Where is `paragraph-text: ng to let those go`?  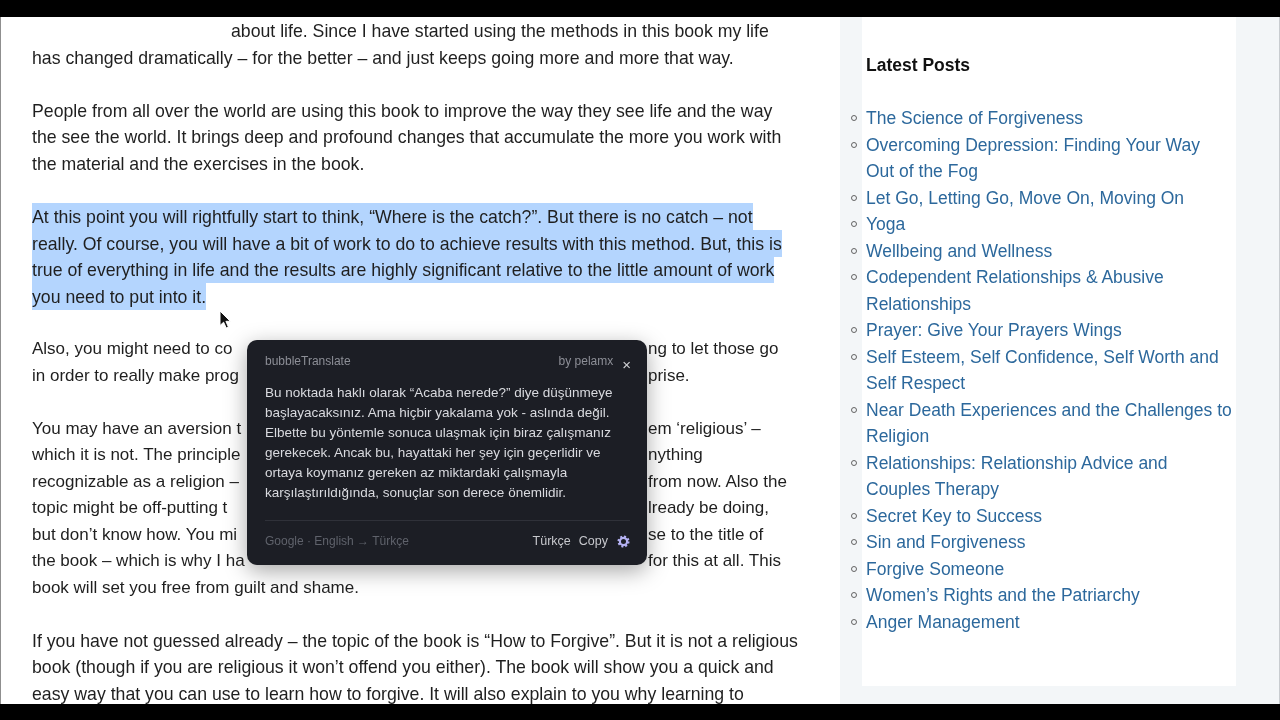
paragraph-text: ng to let those go is located at coordinates (713, 349).